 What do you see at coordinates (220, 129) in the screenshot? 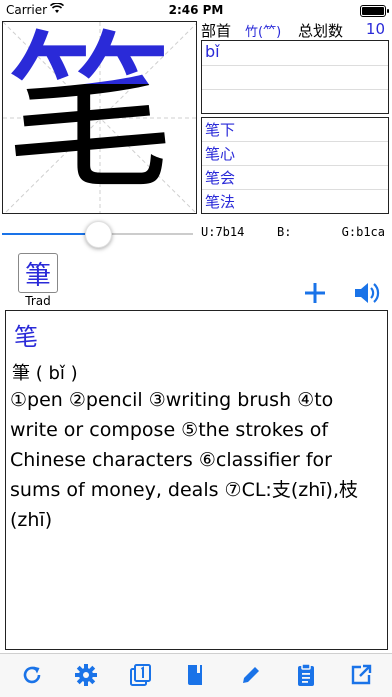
I see `word-item: 笔下` at bounding box center [220, 129].